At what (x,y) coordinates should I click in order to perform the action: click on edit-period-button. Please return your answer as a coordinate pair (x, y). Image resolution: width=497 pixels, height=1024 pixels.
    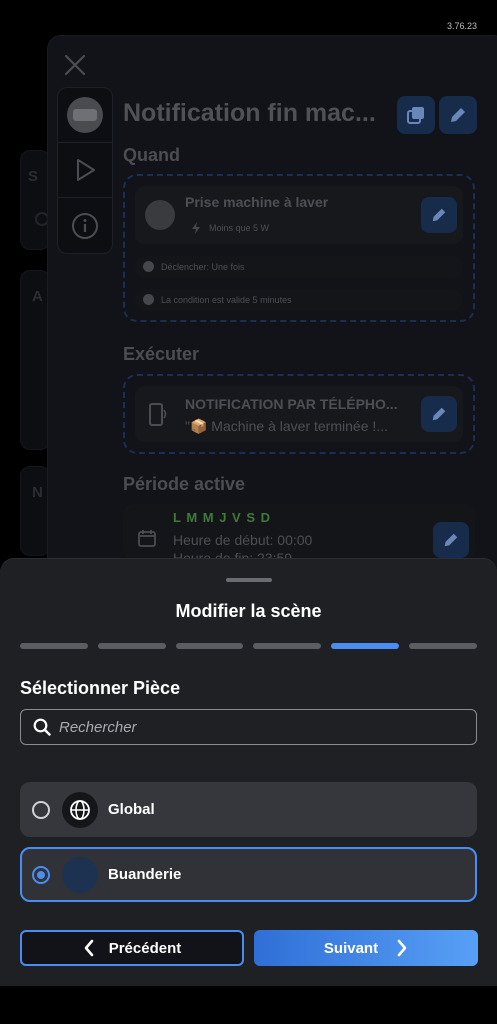
    Looking at the image, I should click on (451, 540).